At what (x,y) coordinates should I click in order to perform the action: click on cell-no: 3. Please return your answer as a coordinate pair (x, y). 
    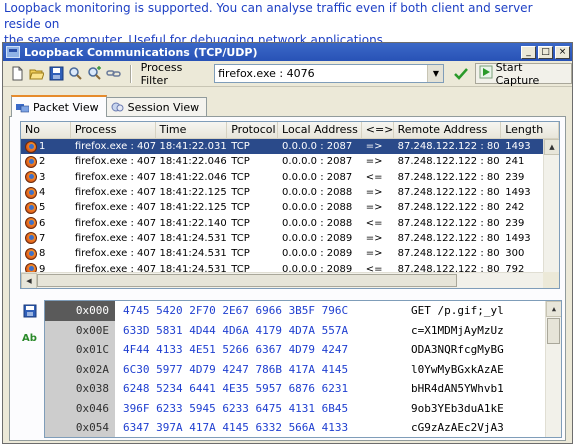
    Looking at the image, I should click on (42, 177).